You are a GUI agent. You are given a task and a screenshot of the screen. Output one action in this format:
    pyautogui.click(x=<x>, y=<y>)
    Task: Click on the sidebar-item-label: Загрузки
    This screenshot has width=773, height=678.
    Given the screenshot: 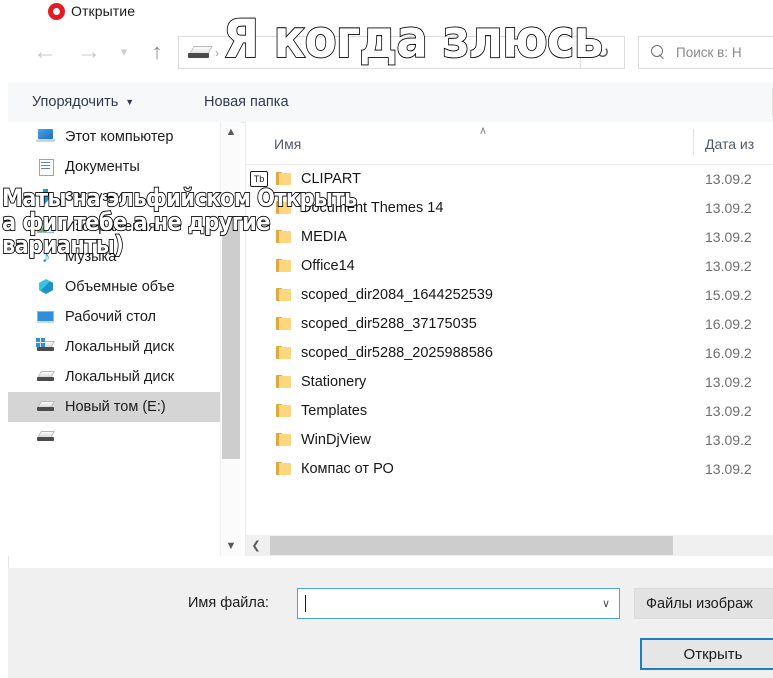 What is the action you would take?
    pyautogui.click(x=94, y=197)
    